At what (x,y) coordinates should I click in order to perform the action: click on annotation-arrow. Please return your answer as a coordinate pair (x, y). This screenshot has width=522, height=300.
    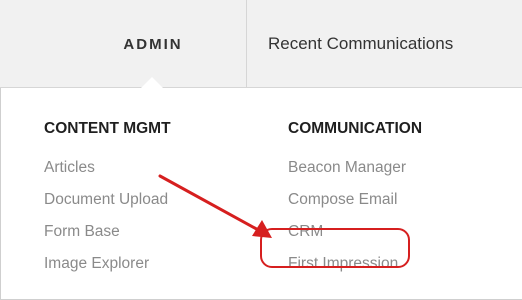
    Looking at the image, I should click on (215, 206).